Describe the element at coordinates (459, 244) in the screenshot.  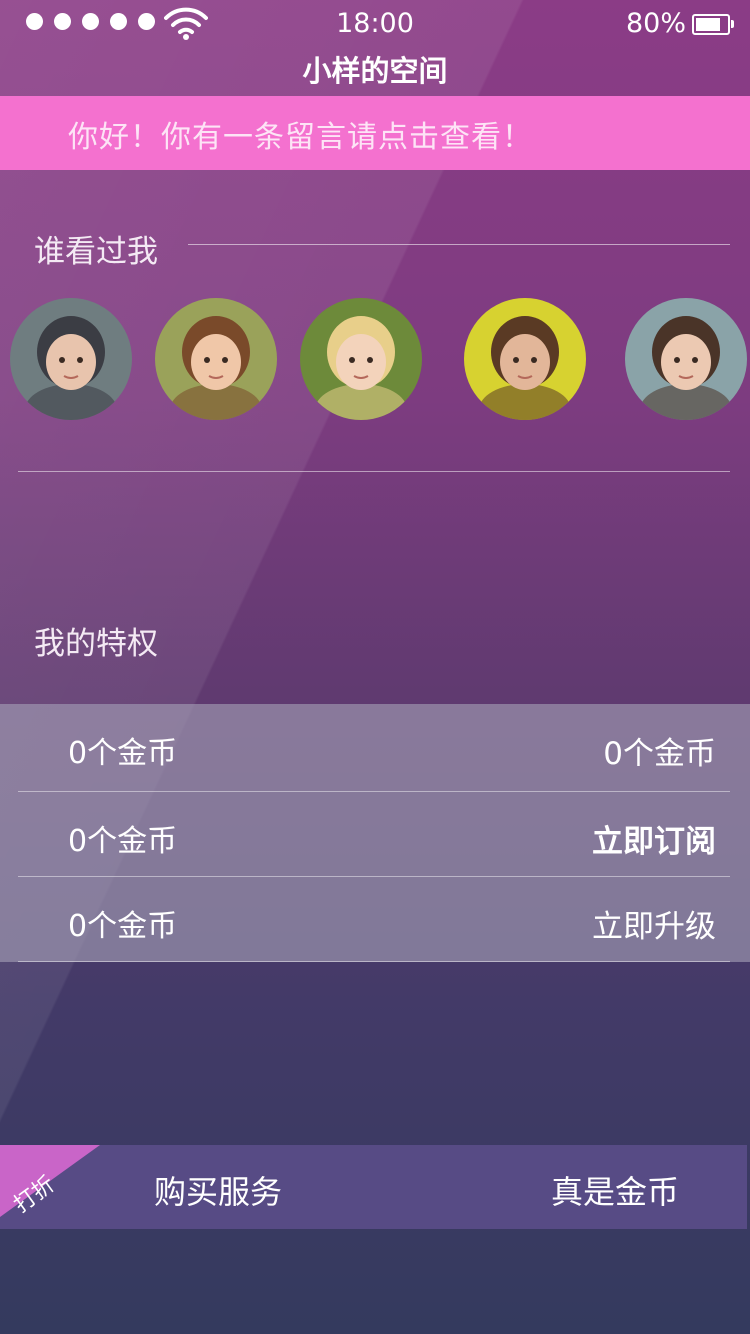
I see `visitors-title-rule` at that location.